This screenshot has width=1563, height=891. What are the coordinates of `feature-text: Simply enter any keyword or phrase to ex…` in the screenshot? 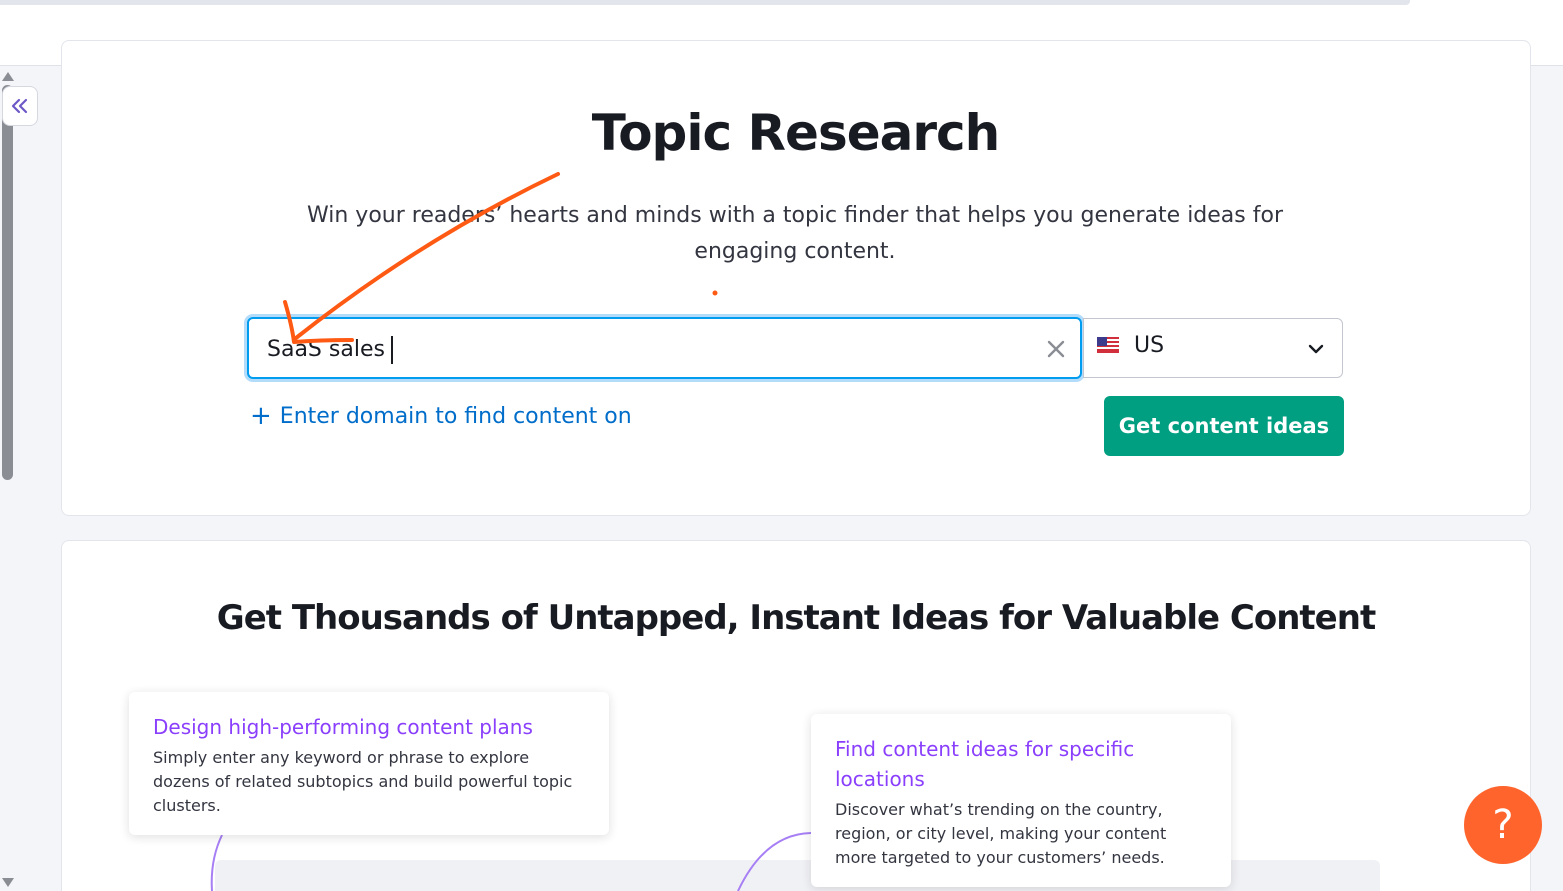 It's located at (363, 781).